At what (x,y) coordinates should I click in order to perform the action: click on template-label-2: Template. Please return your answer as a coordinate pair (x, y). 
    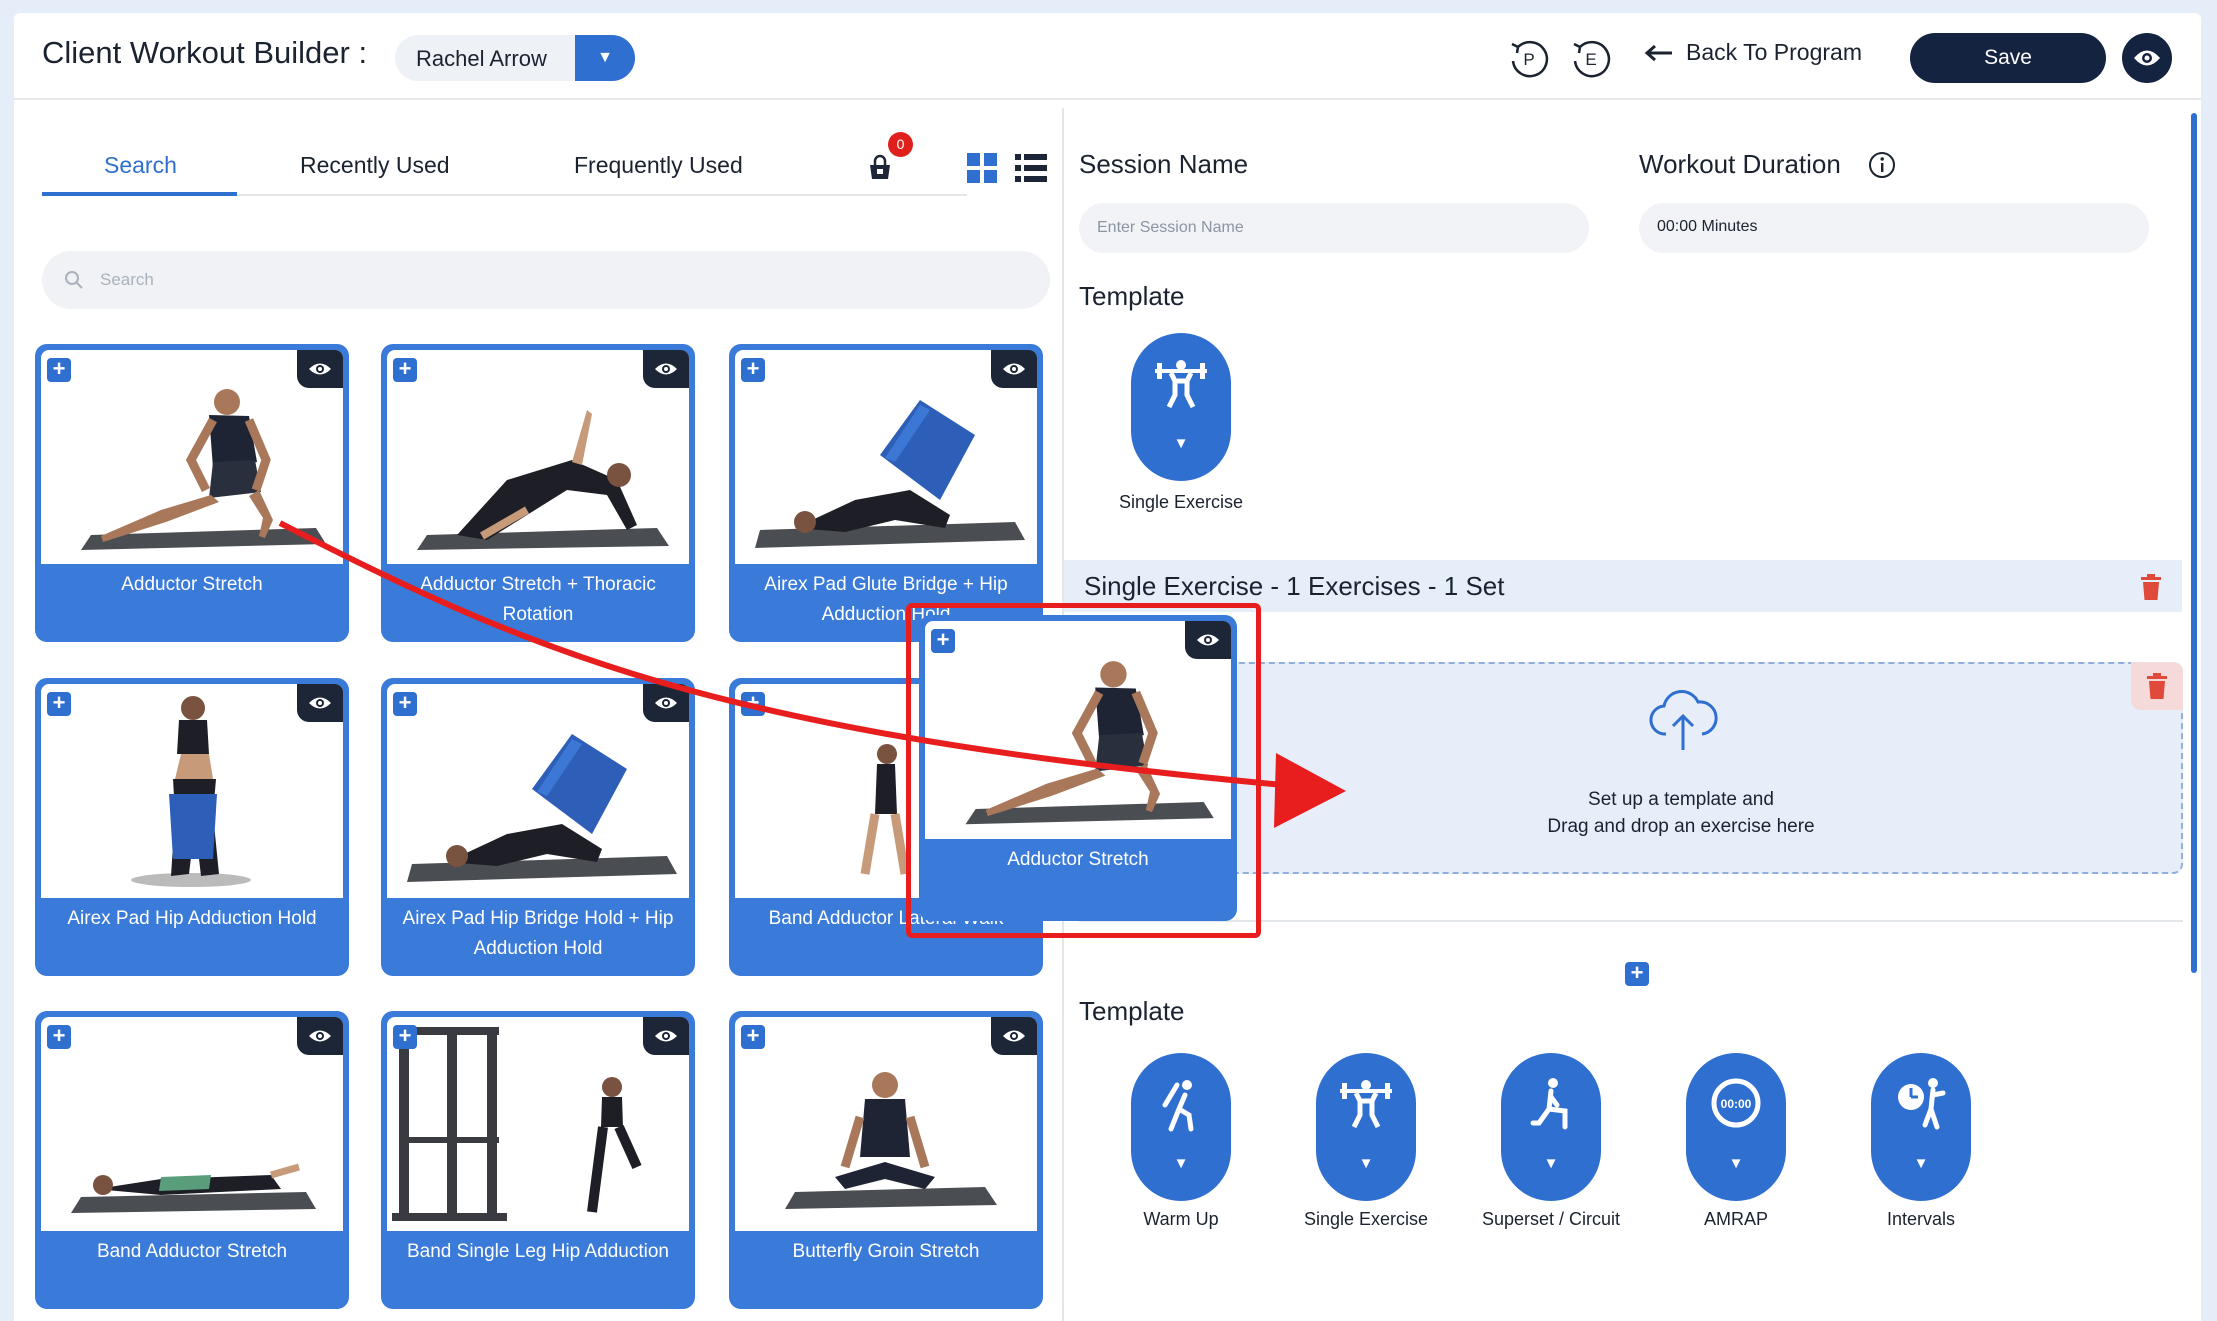
    Looking at the image, I should click on (1132, 1011).